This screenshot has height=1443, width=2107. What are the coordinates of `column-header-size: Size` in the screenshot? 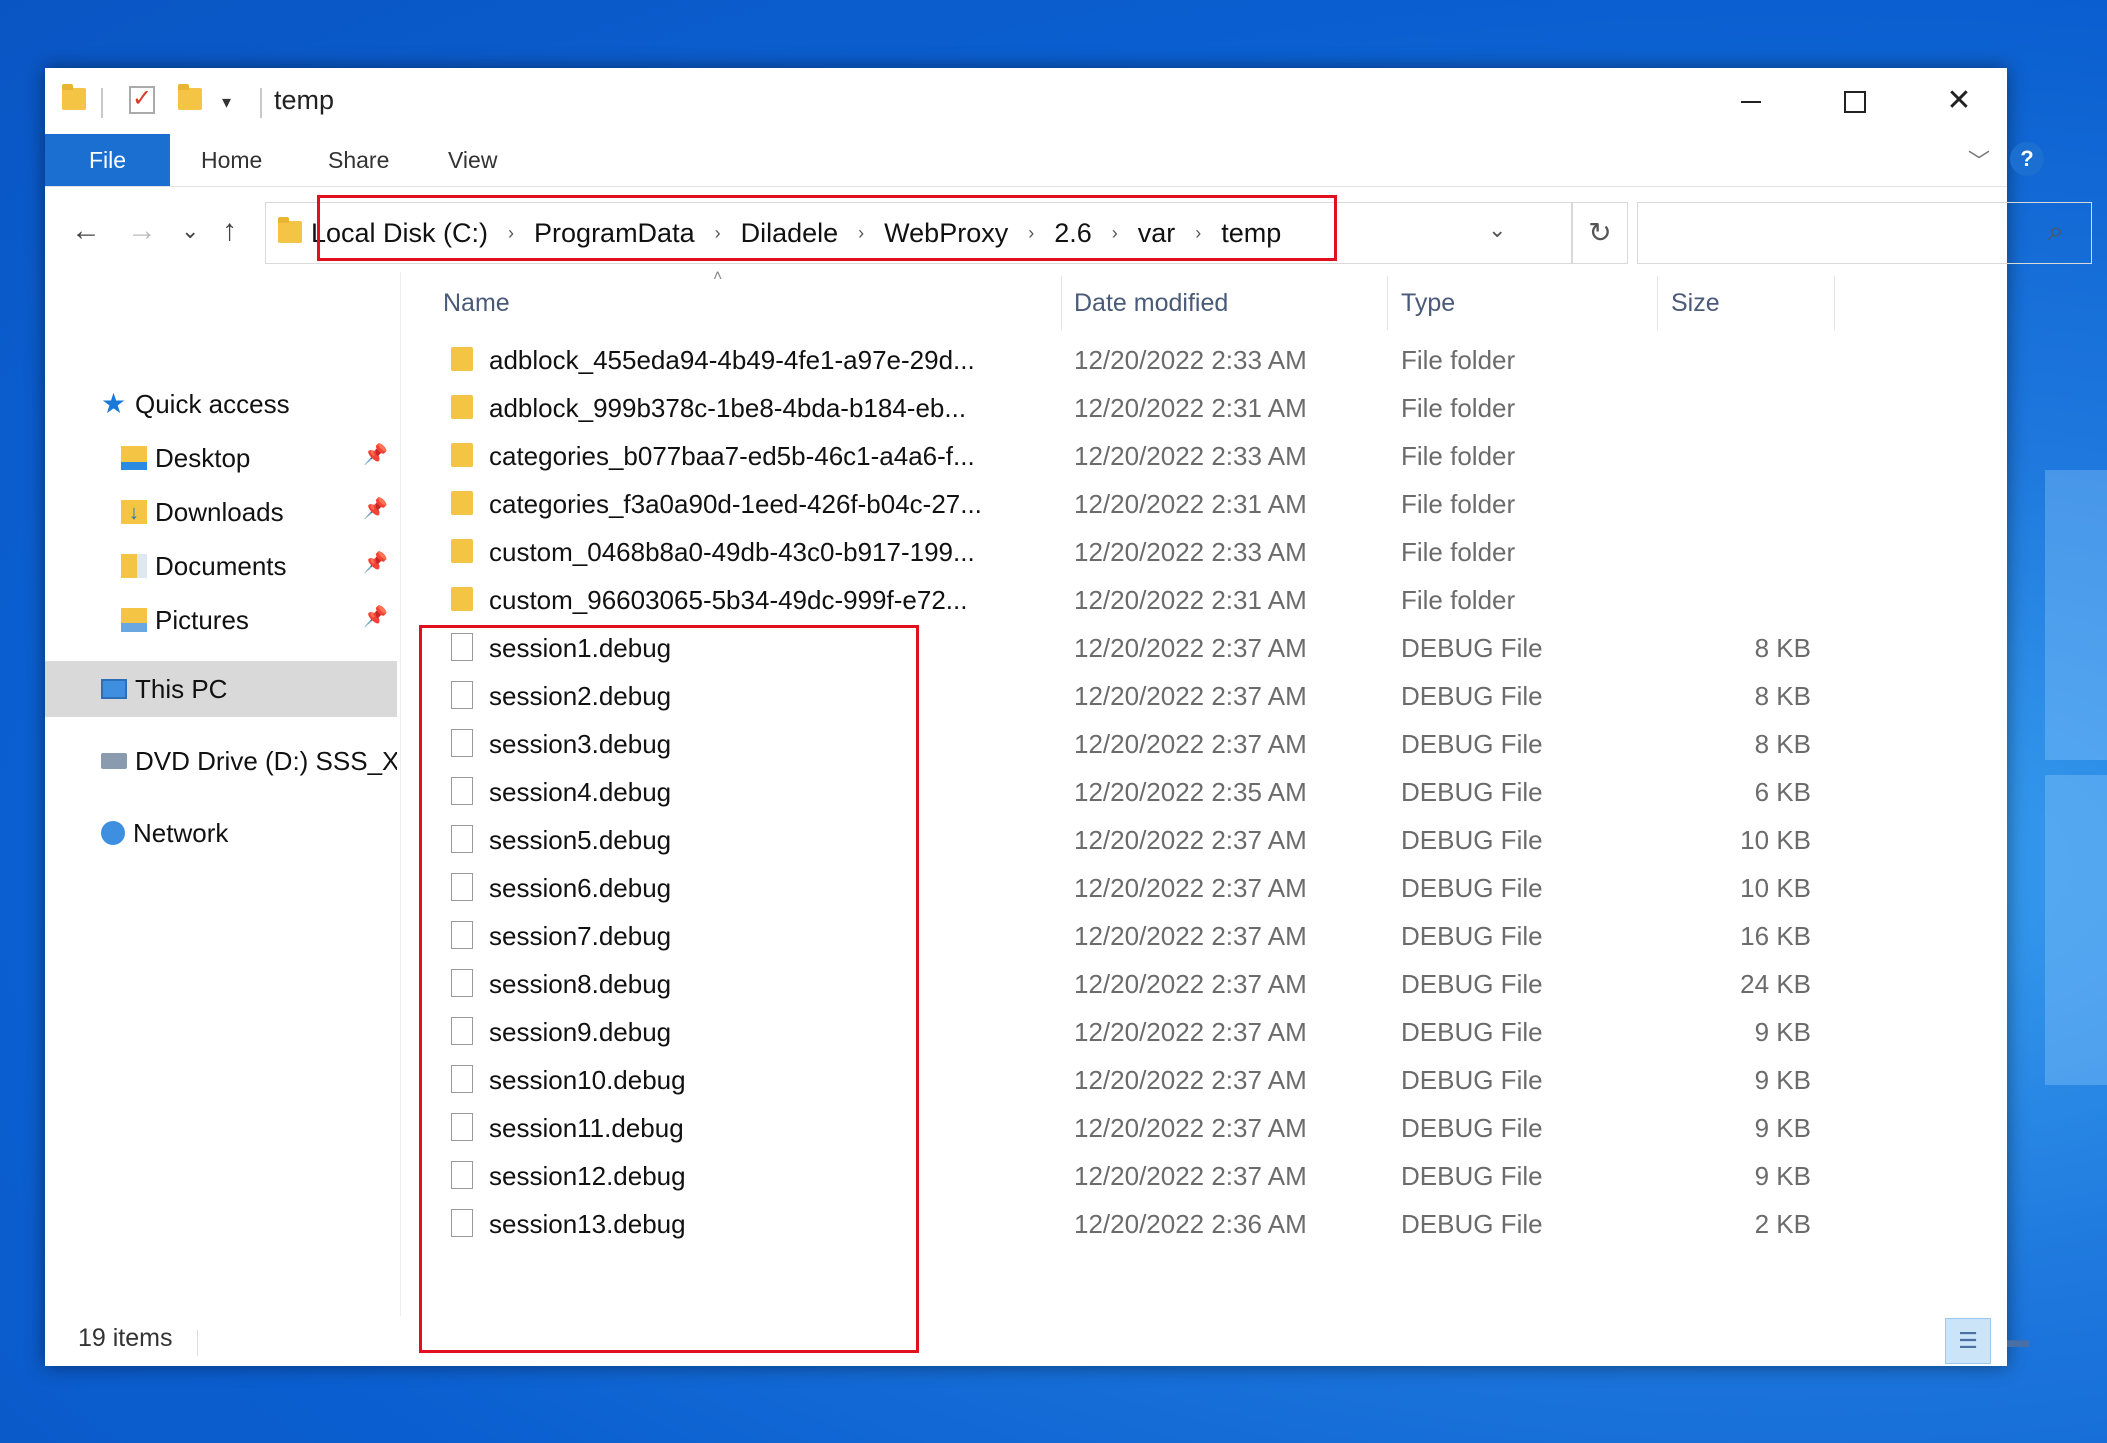 It's located at (1695, 303).